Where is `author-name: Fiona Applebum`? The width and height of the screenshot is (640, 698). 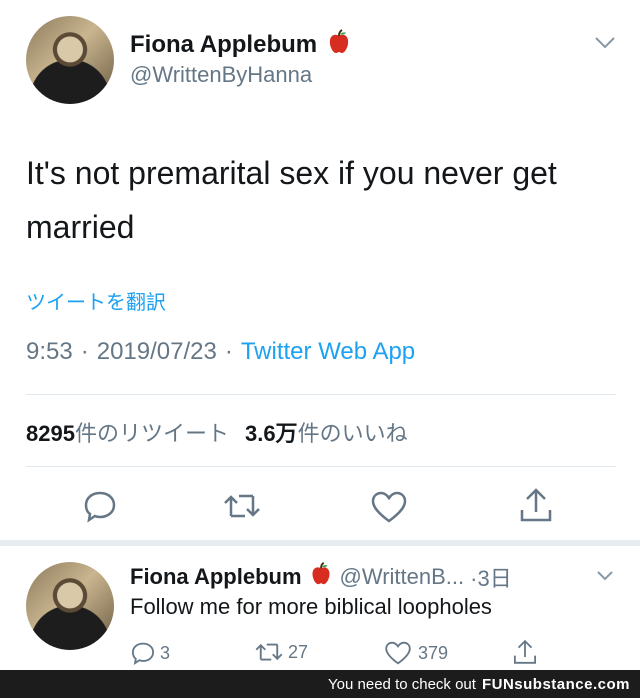
author-name: Fiona Applebum is located at coordinates (223, 45).